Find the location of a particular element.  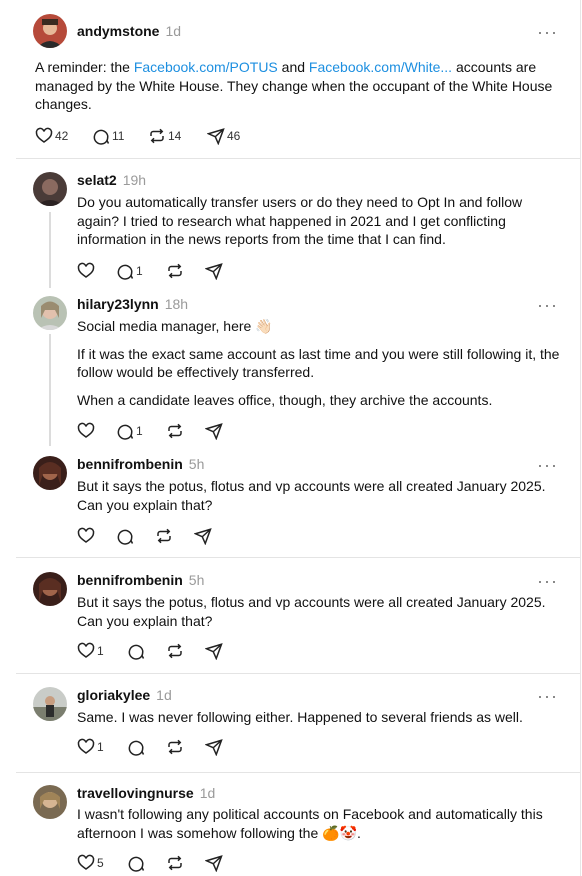

username: hilary23lynn is located at coordinates (118, 304).